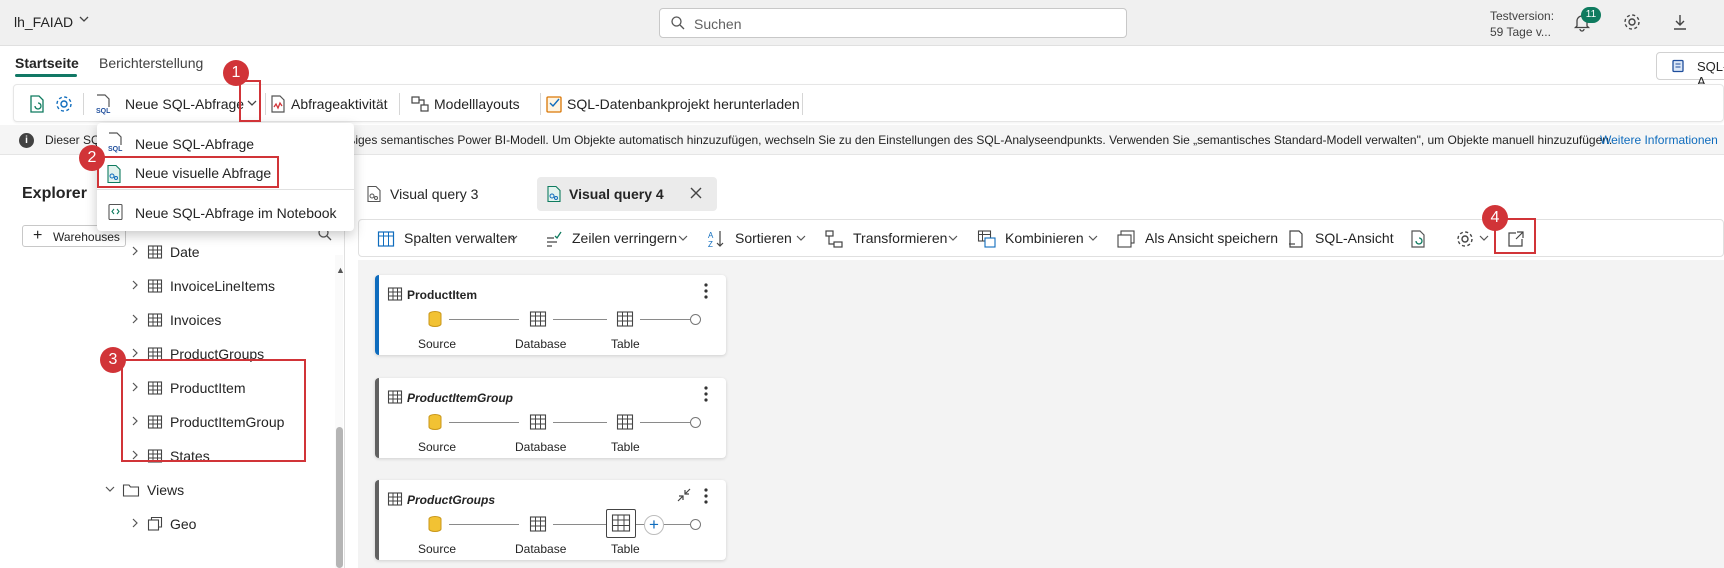 The width and height of the screenshot is (1724, 568). I want to click on query-card-productitem: ProductItem Source Database Table, so click(550, 315).